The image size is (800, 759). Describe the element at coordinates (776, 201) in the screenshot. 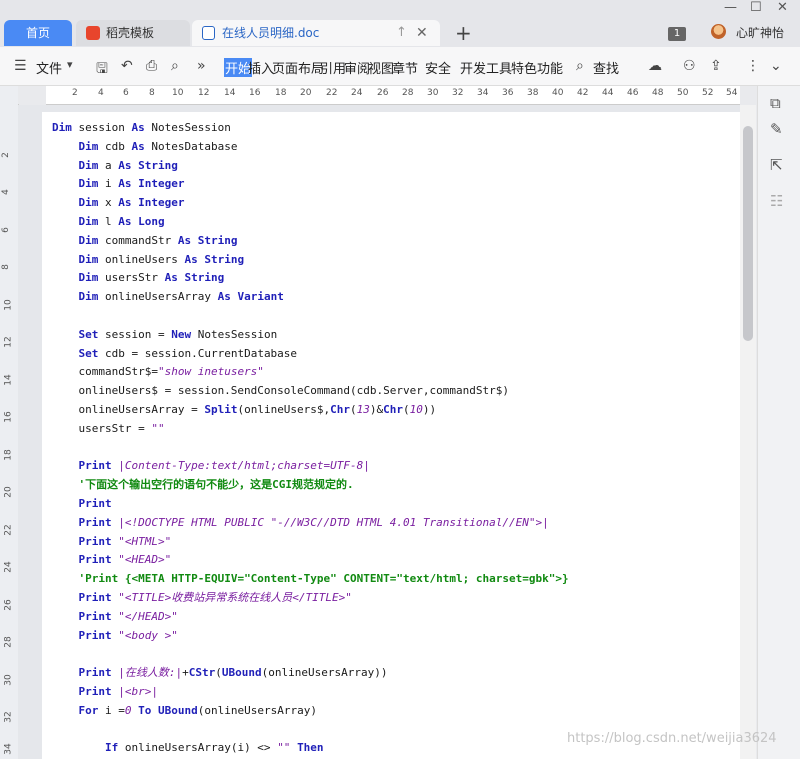

I see `adjust-icon: ☷` at that location.